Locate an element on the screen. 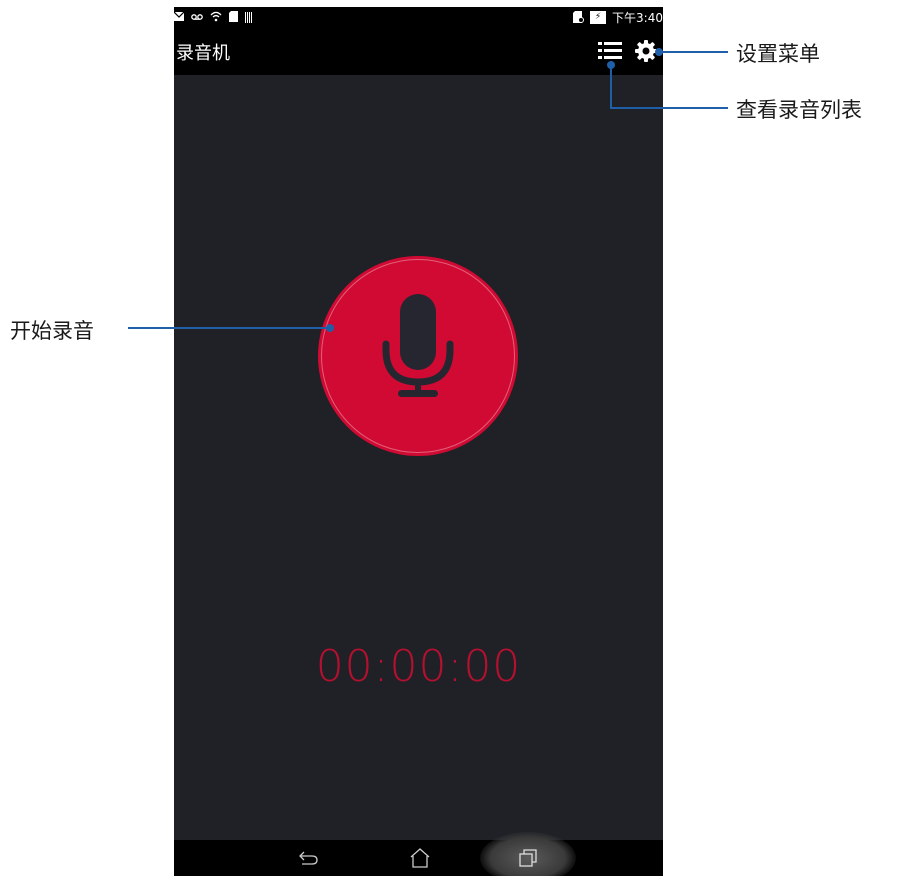  list-icon is located at coordinates (610, 50).